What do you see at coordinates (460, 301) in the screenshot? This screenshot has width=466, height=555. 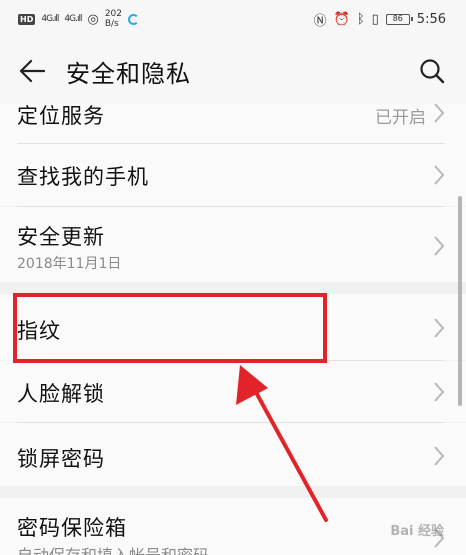 I see `scrollbar` at bounding box center [460, 301].